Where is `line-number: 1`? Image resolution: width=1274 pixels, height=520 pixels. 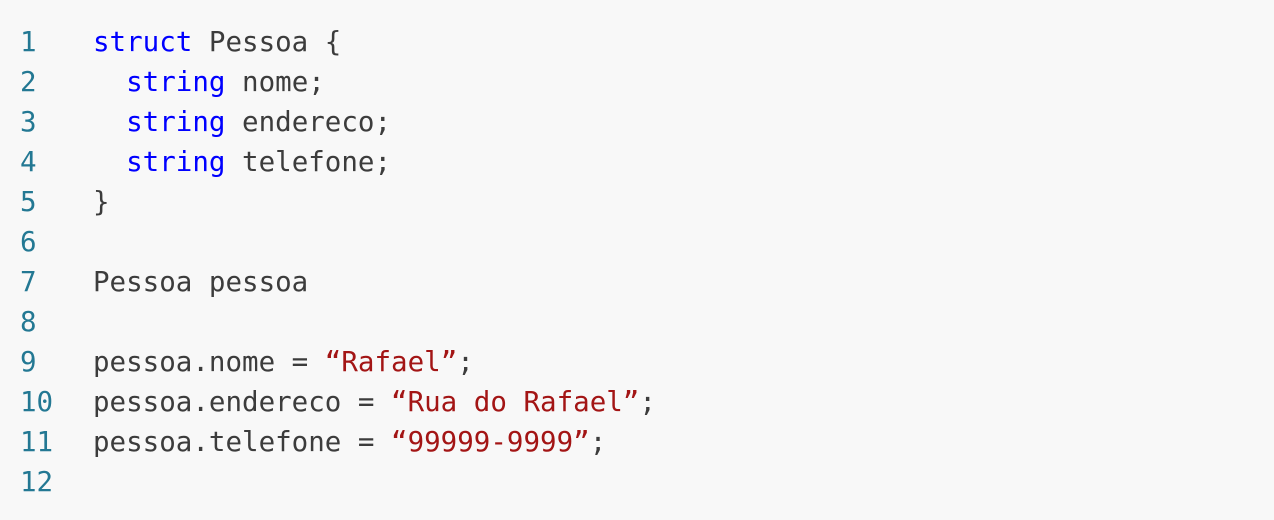 line-number: 1 is located at coordinates (28, 42).